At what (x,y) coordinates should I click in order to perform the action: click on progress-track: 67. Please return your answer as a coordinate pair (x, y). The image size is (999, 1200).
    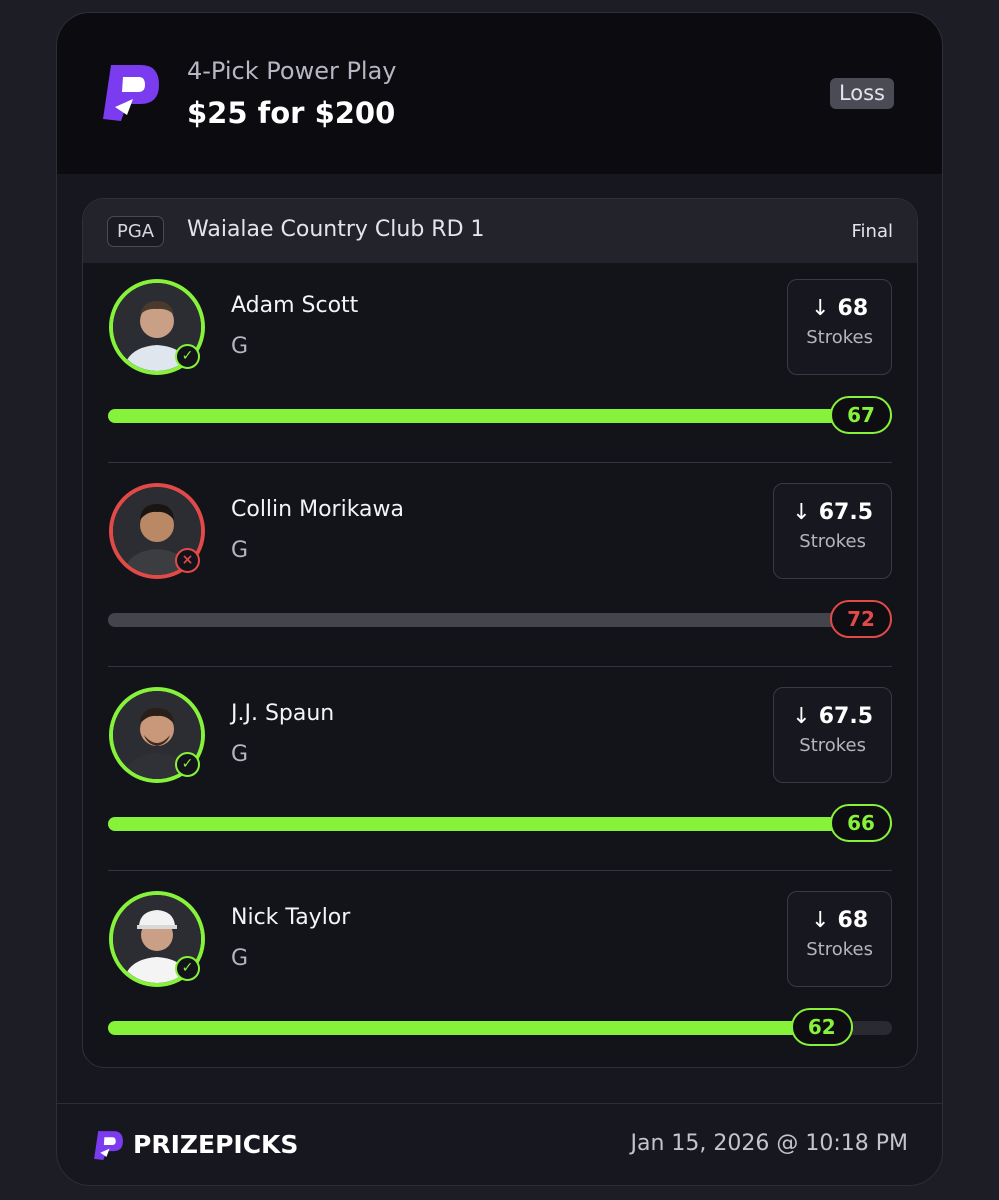
    Looking at the image, I should click on (500, 415).